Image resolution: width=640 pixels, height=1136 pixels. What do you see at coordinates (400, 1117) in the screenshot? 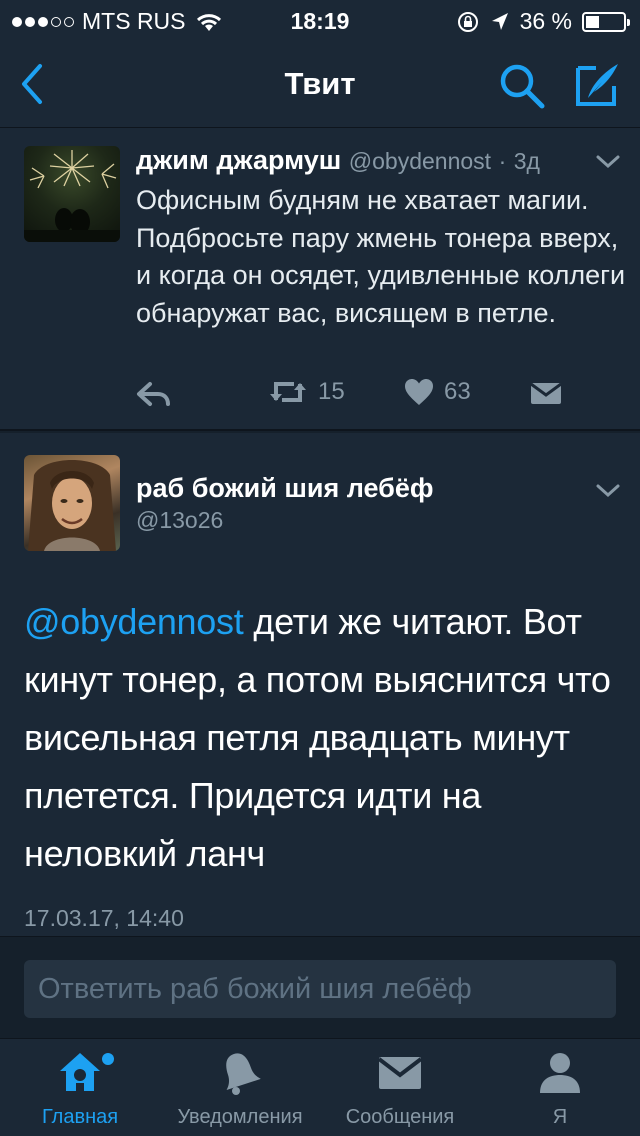
I see `tab-label: Сообщения` at bounding box center [400, 1117].